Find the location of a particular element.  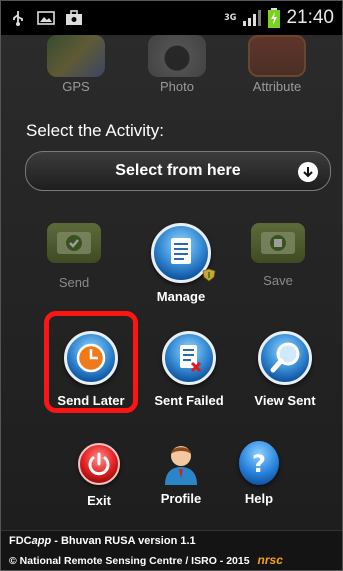

send-button: Send is located at coordinates (74, 256).